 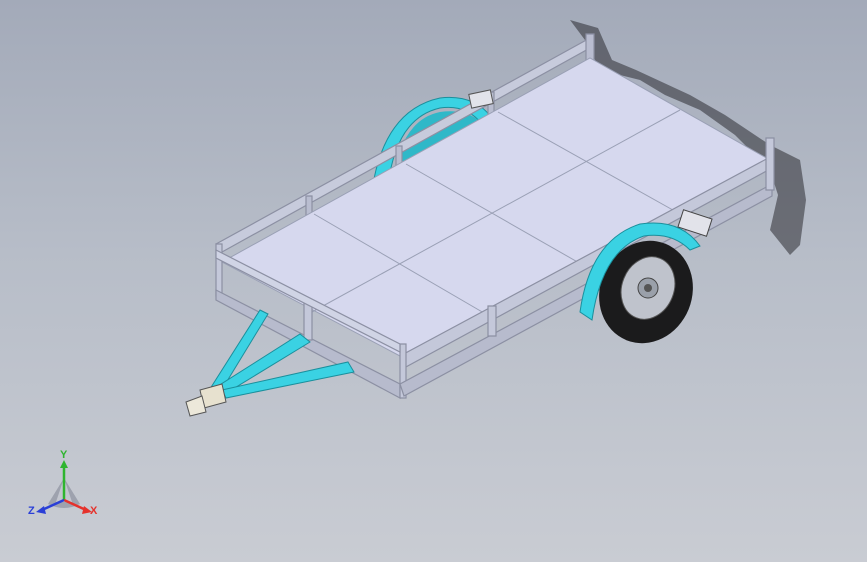 I want to click on z-axis-label: Z, so click(x=31, y=511).